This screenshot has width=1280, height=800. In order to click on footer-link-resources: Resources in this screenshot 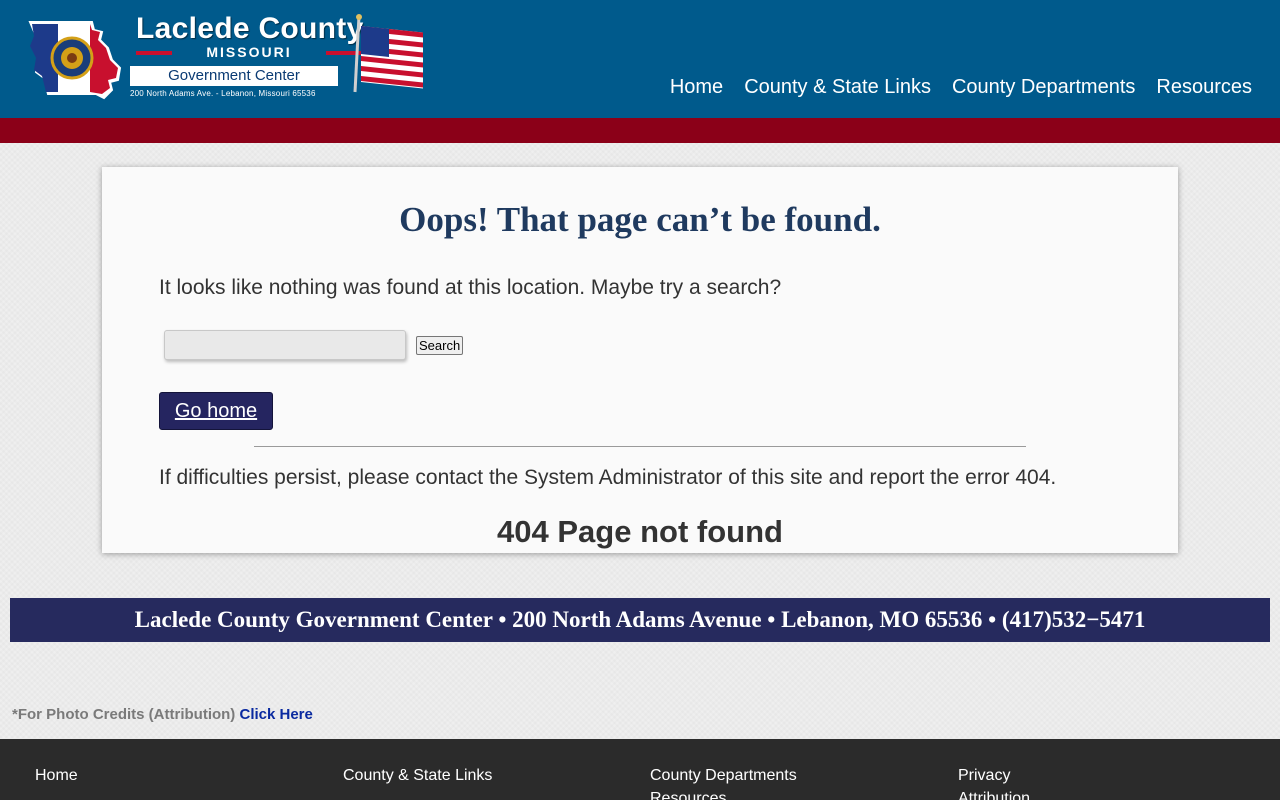, I will do `click(688, 795)`.